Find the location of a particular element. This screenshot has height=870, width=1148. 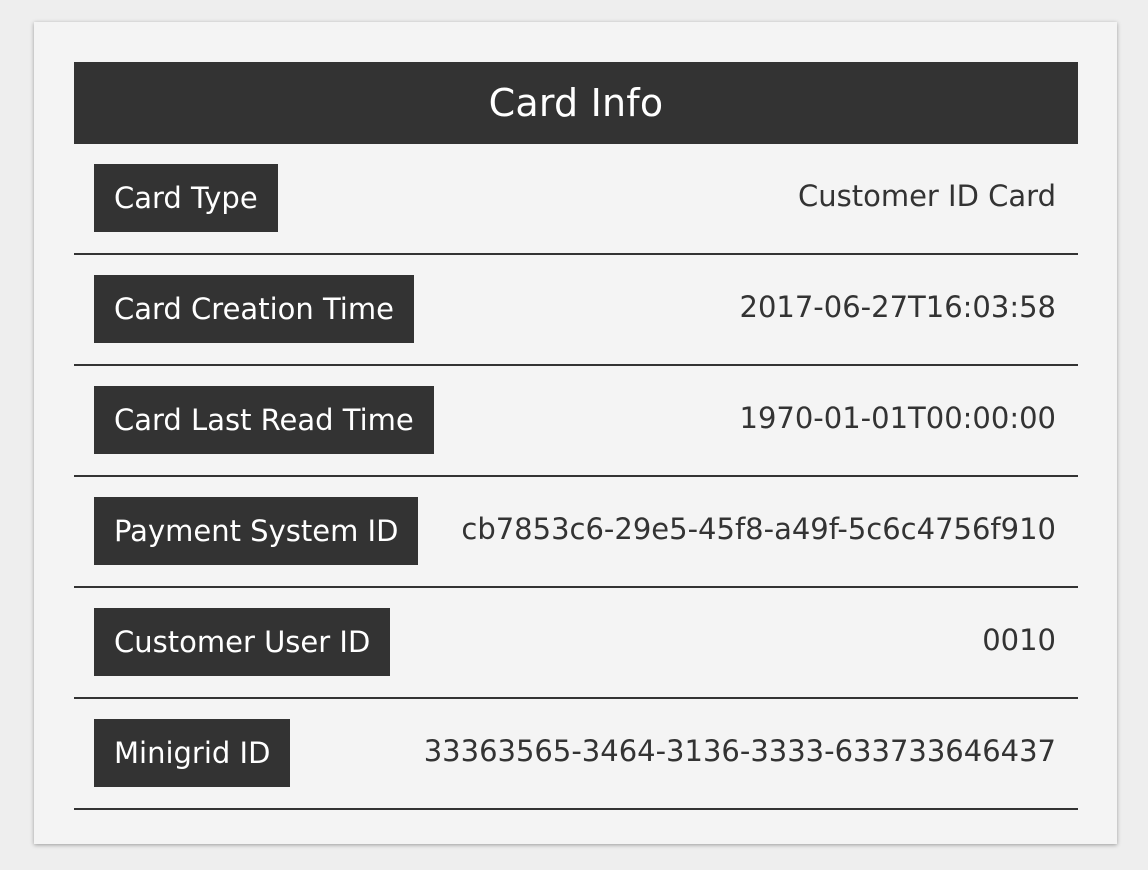

card-last-read-time-value: 1970-01-01T00:00:00 is located at coordinates (898, 418).